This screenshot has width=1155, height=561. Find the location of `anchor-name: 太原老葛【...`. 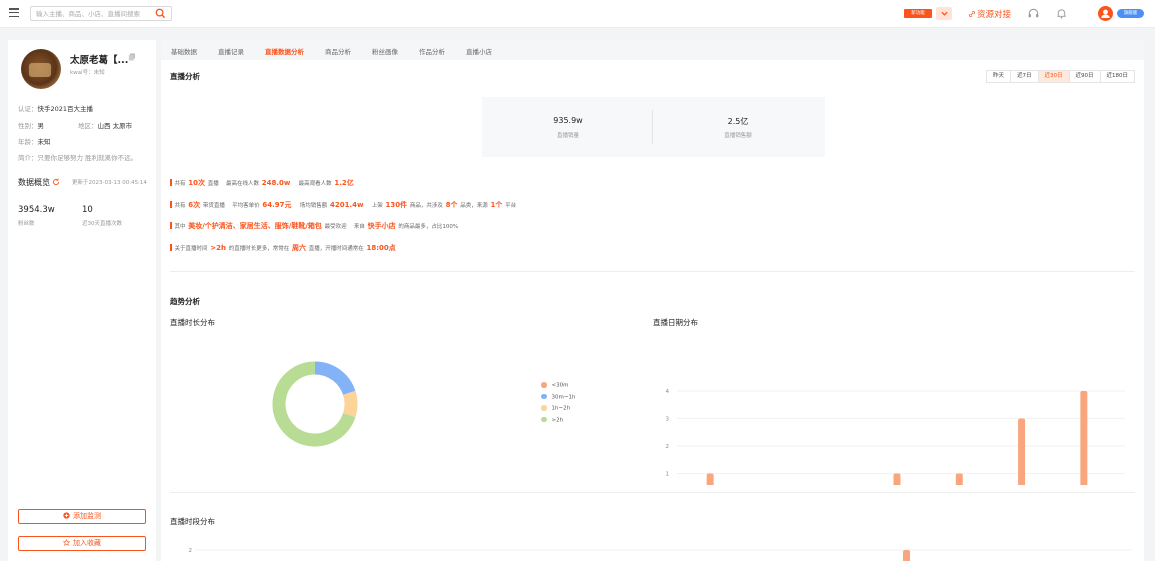

anchor-name: 太原老葛【... is located at coordinates (99, 60).